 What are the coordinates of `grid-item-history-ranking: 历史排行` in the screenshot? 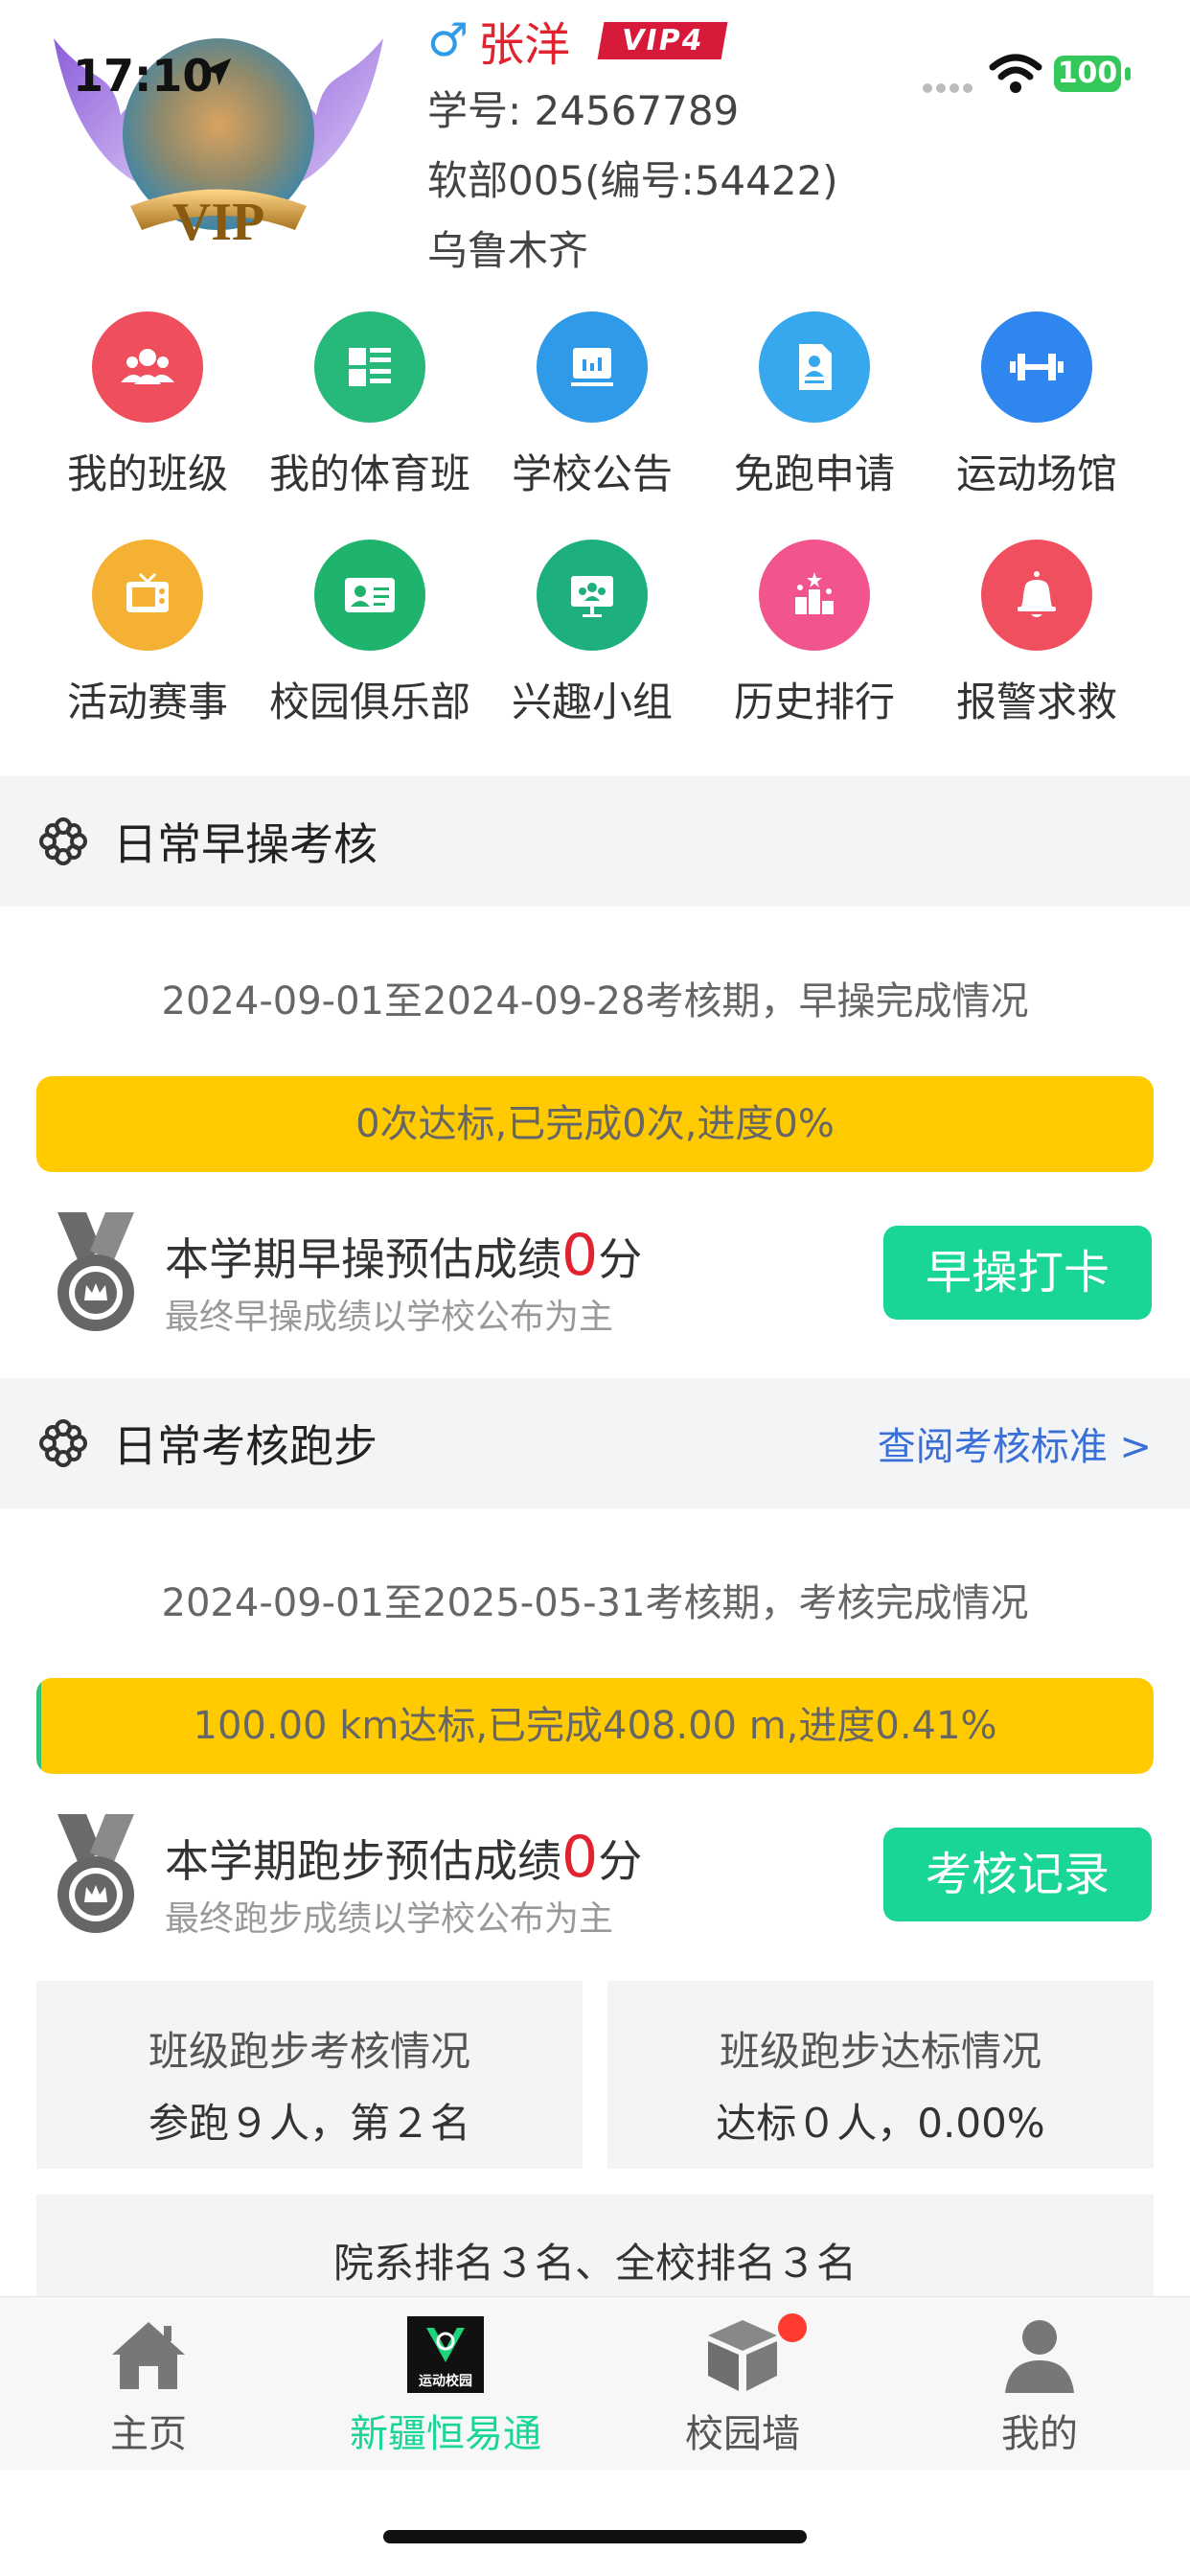 It's located at (814, 654).